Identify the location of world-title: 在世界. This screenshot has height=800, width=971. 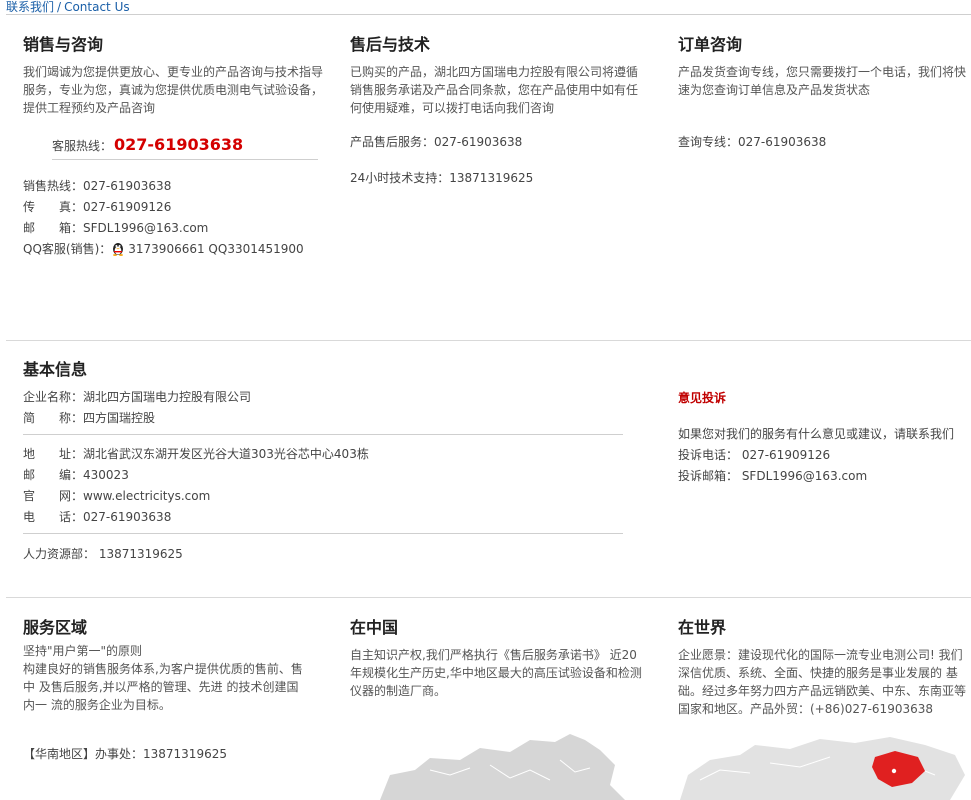
(702, 627).